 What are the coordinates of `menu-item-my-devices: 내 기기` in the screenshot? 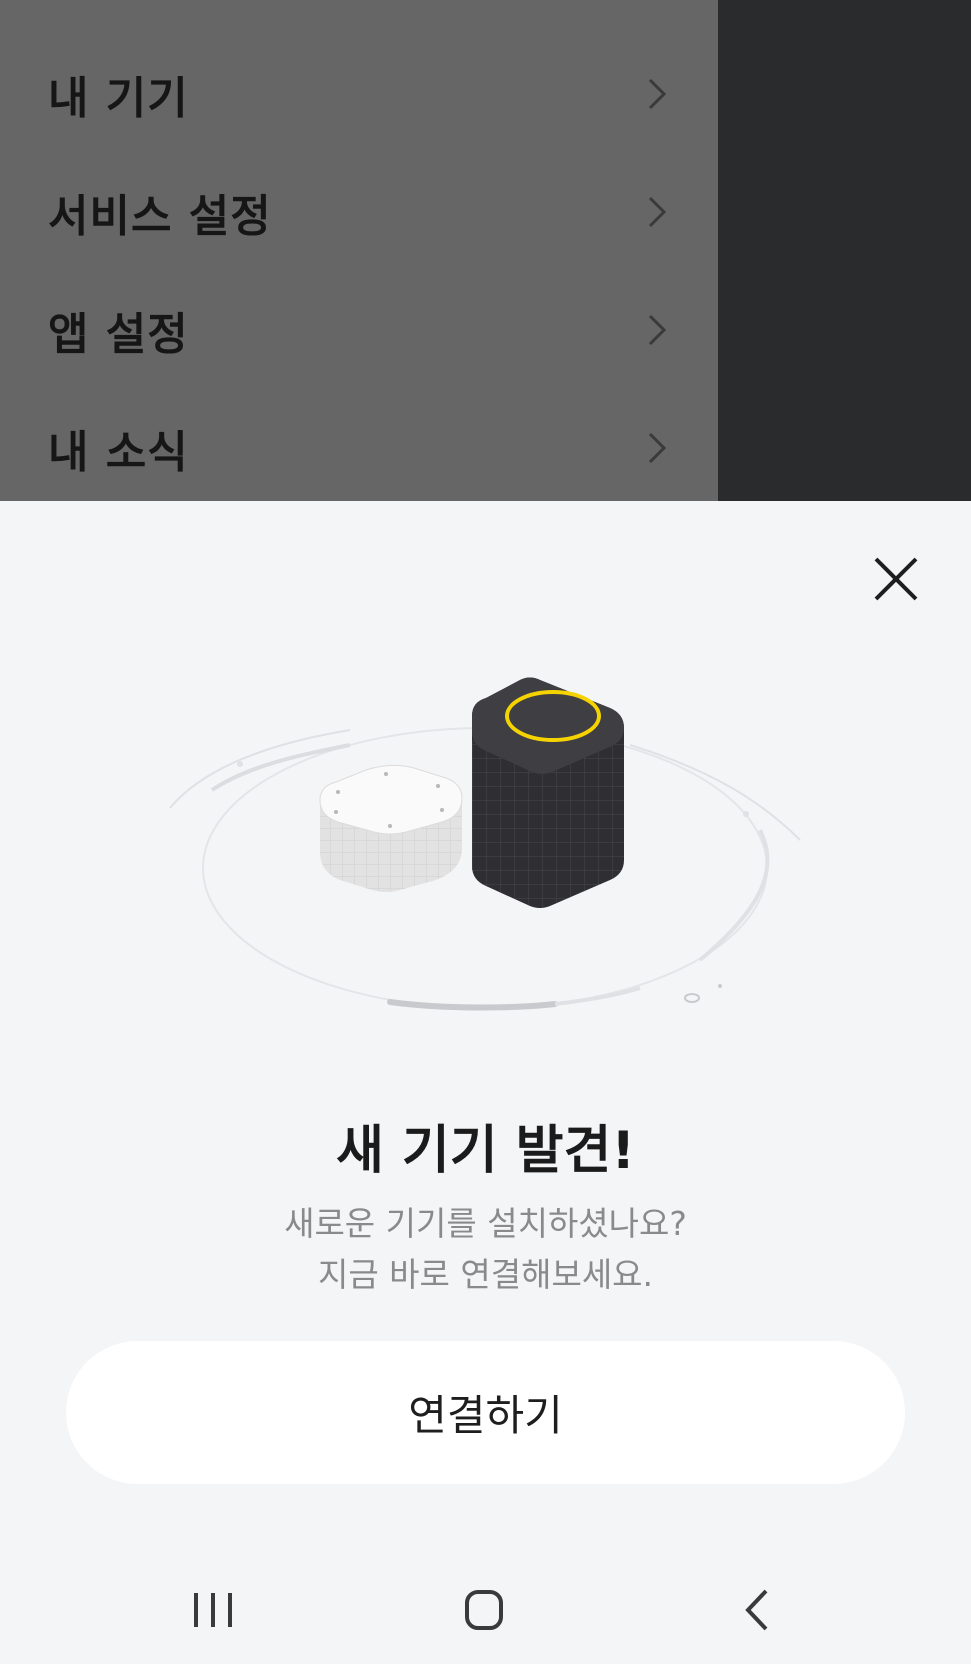 It's located at (359, 94).